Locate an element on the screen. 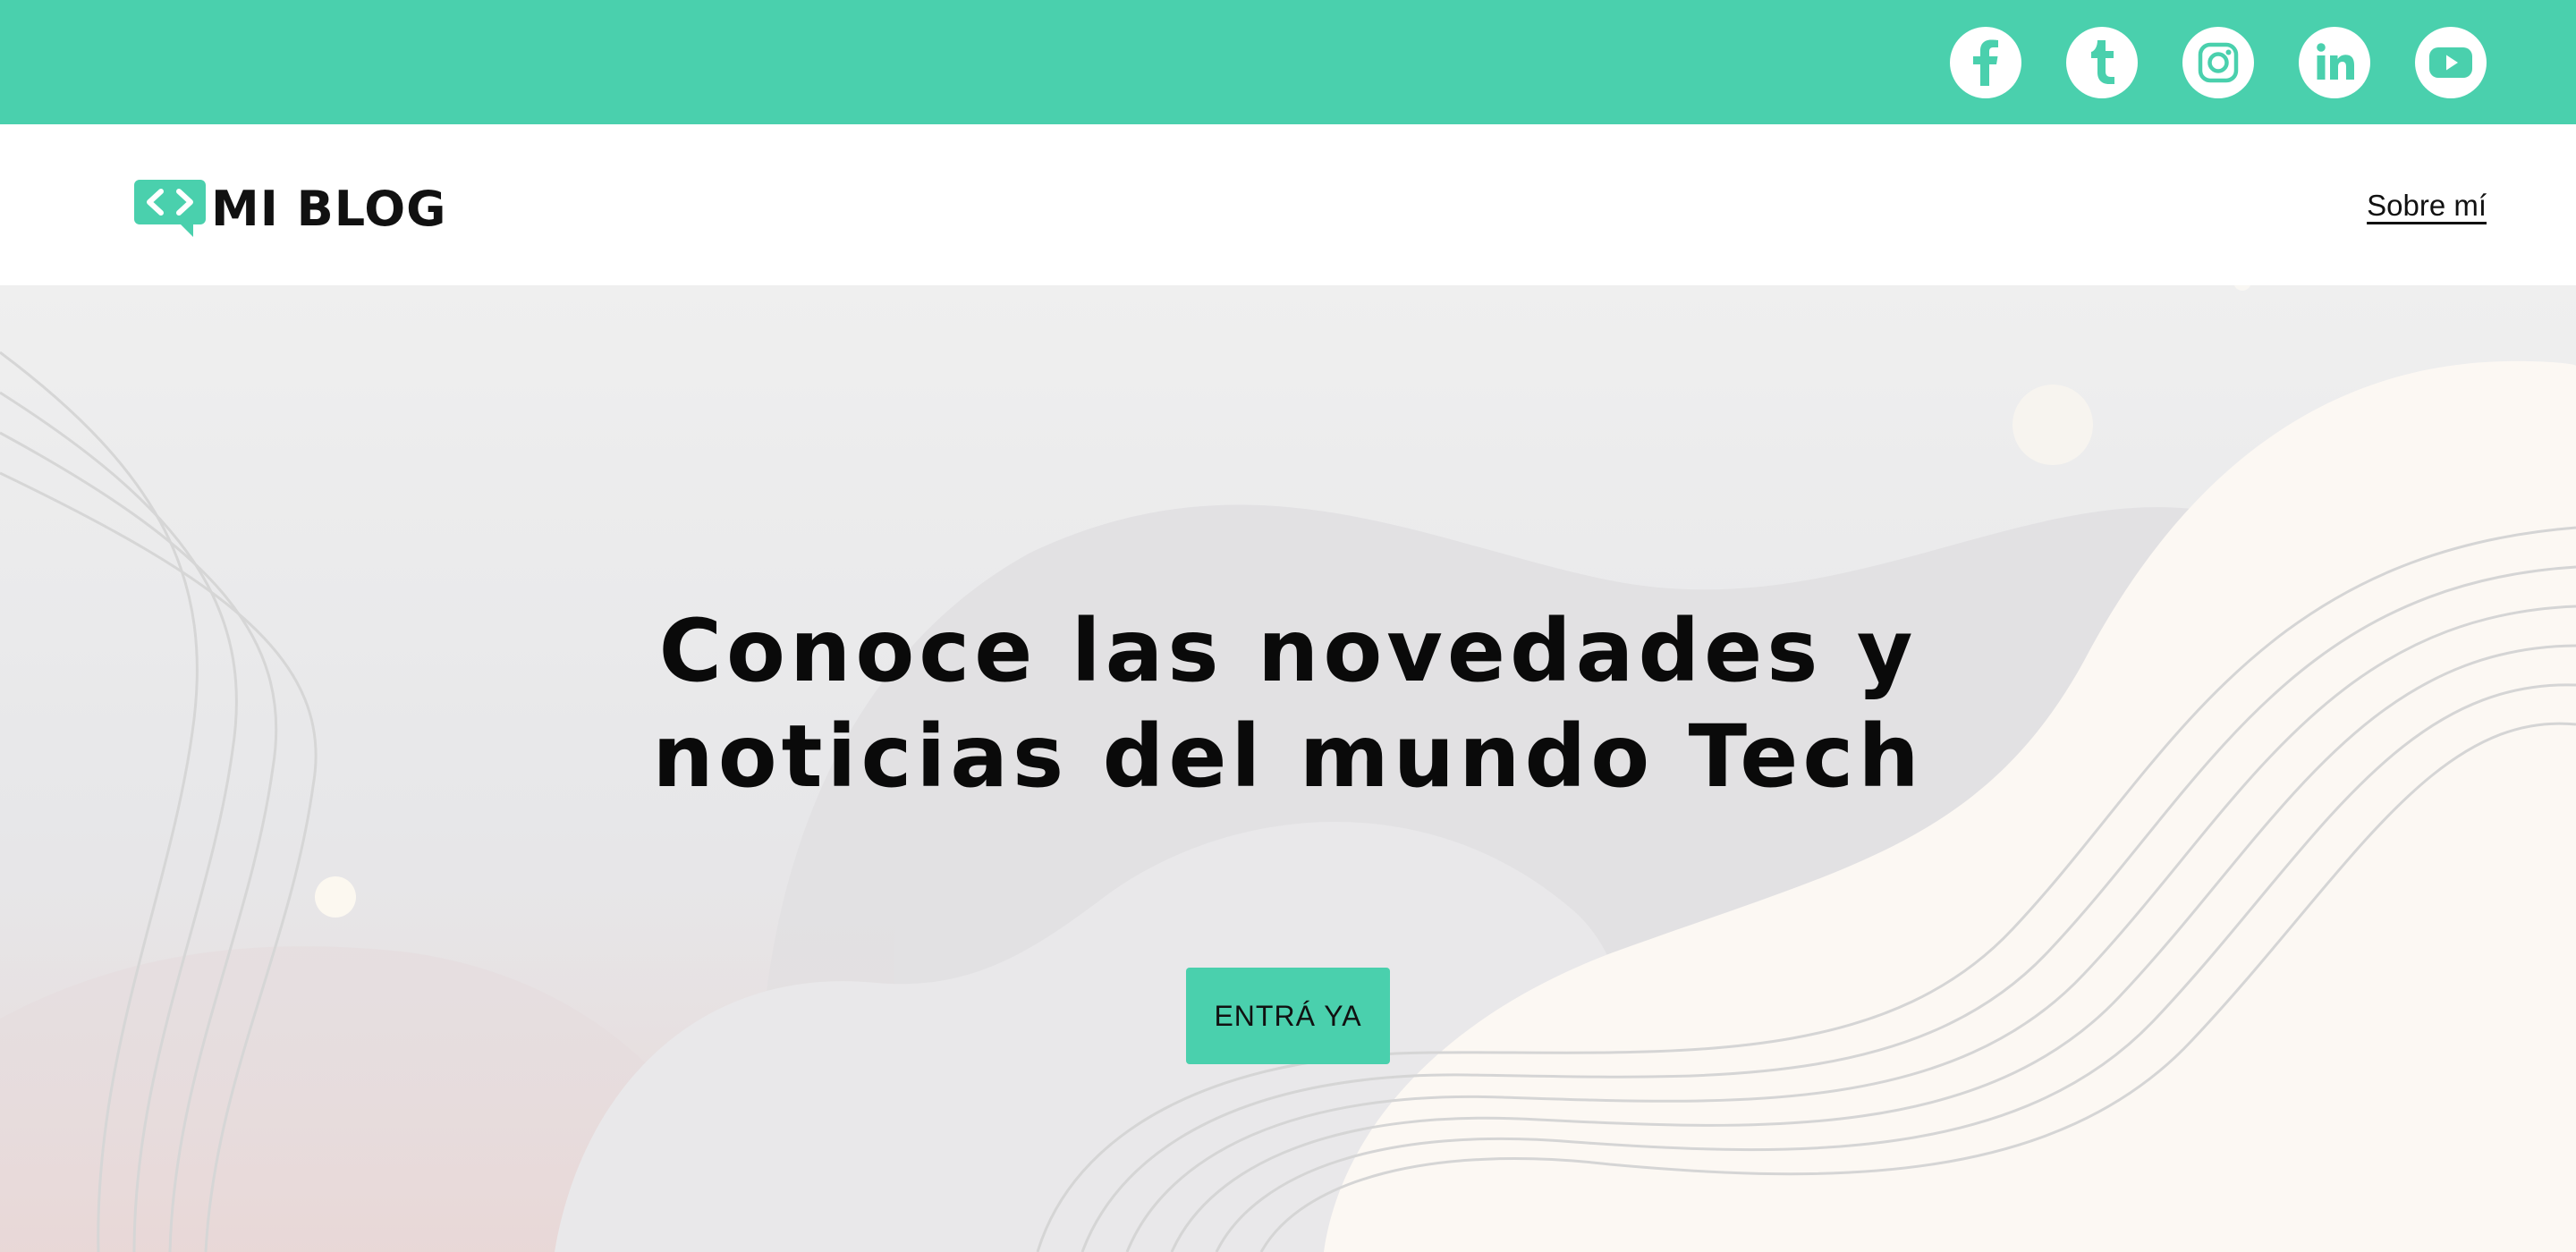 Image resolution: width=2576 pixels, height=1252 pixels. youtube-icon is located at coordinates (2450, 63).